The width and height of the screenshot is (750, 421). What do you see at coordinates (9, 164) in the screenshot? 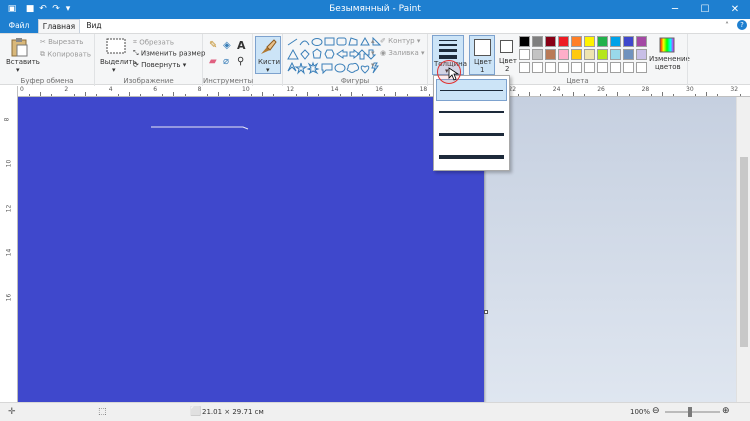
I see `ruler-left-label: 10` at bounding box center [9, 164].